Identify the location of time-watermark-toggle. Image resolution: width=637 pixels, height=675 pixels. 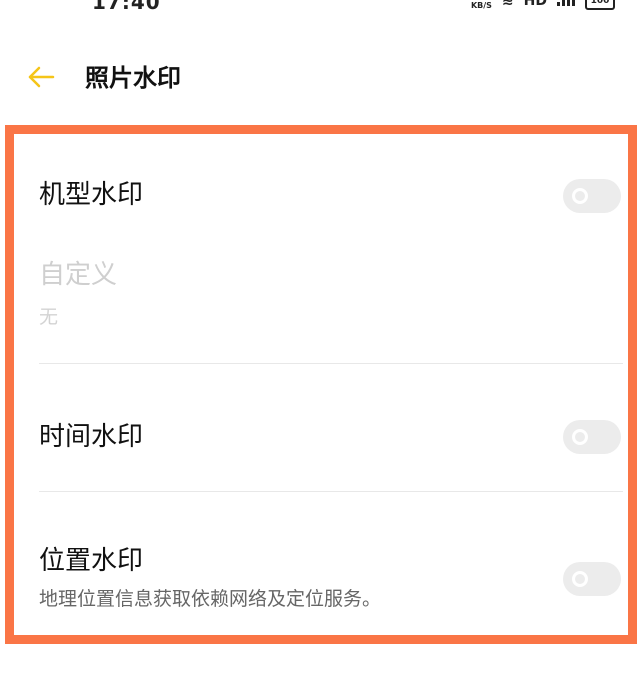
(592, 437).